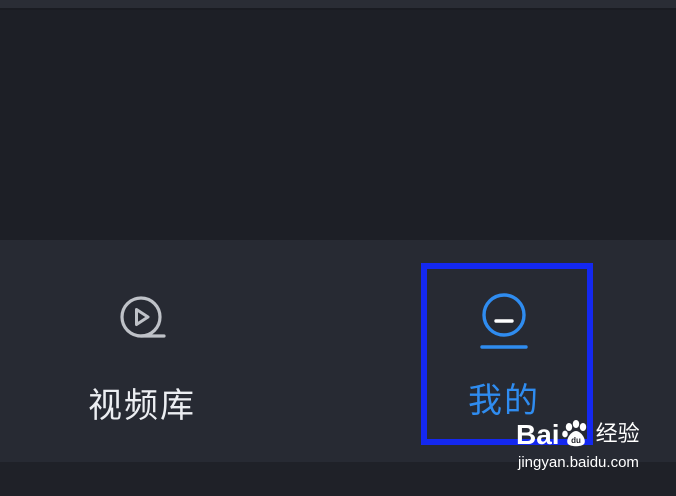 This screenshot has height=496, width=676. I want to click on tab-mine: 我的, so click(504, 351).